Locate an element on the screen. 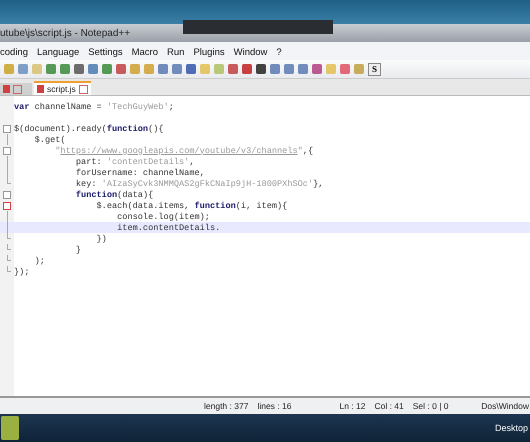 This screenshot has width=530, height=442. fold-guide is located at coordinates (7, 139).